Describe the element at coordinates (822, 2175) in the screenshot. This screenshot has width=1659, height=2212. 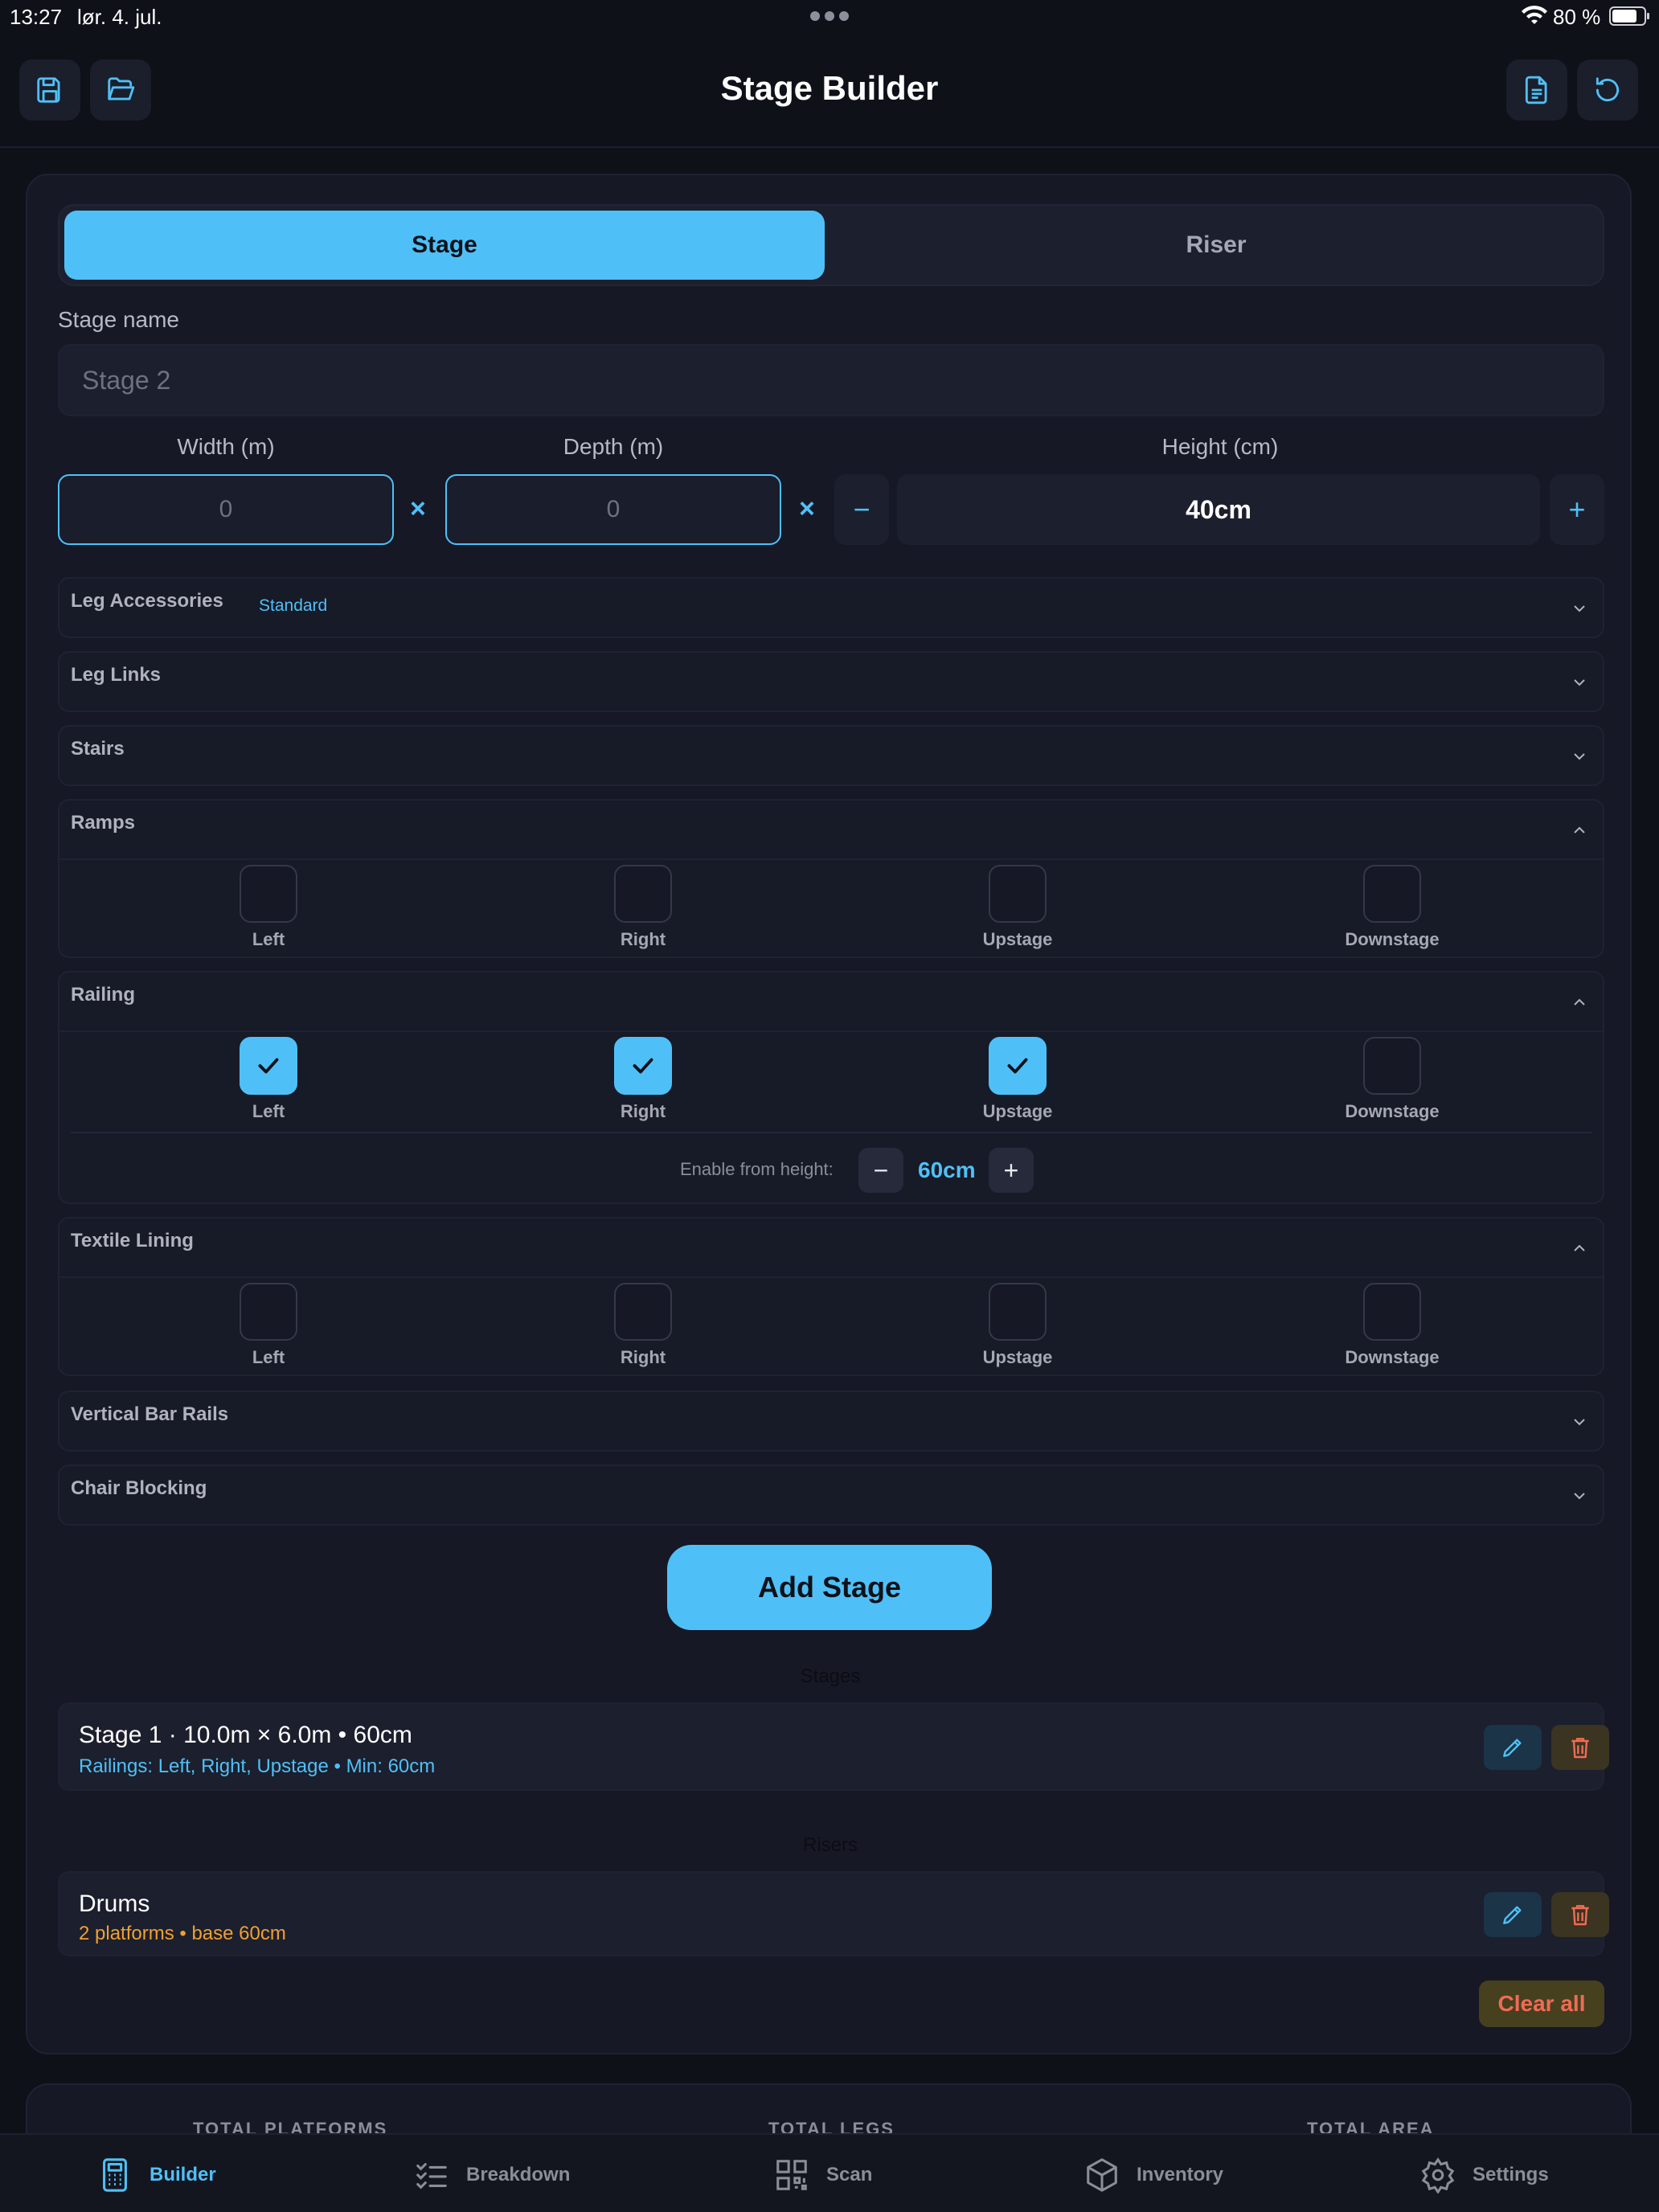
I see `tab-scan: Scan` at that location.